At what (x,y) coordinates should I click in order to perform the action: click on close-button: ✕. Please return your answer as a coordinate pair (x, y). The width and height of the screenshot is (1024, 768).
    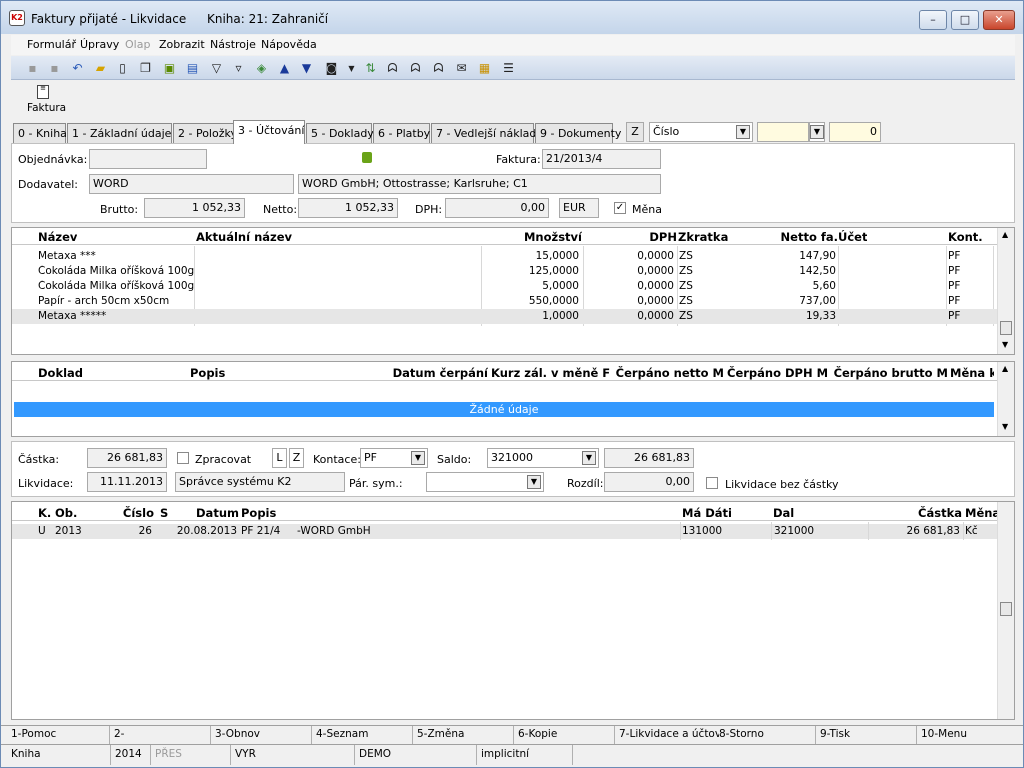
    Looking at the image, I should click on (999, 20).